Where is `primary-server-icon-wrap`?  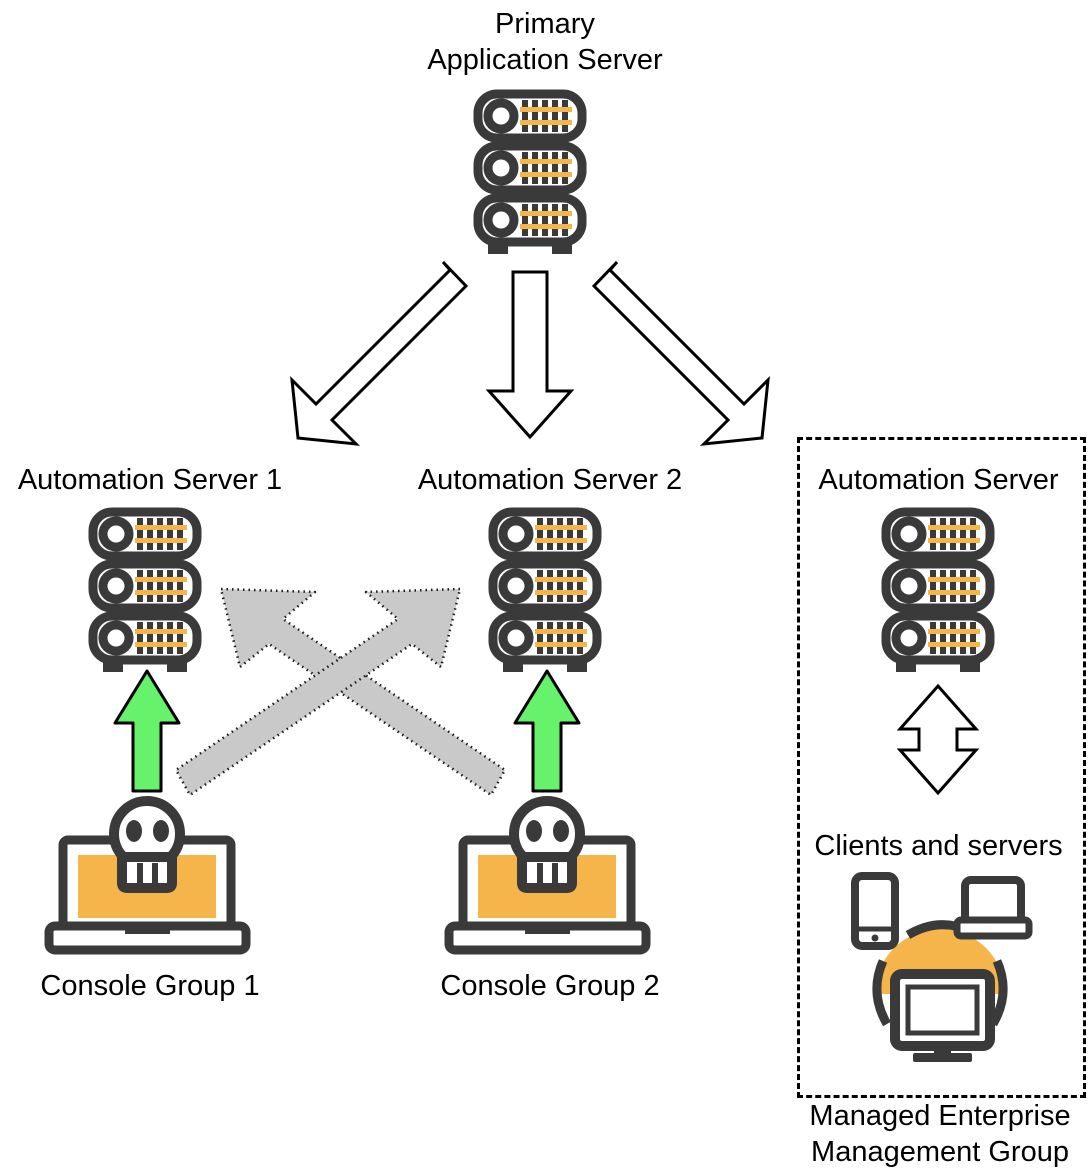
primary-server-icon-wrap is located at coordinates (531, 171).